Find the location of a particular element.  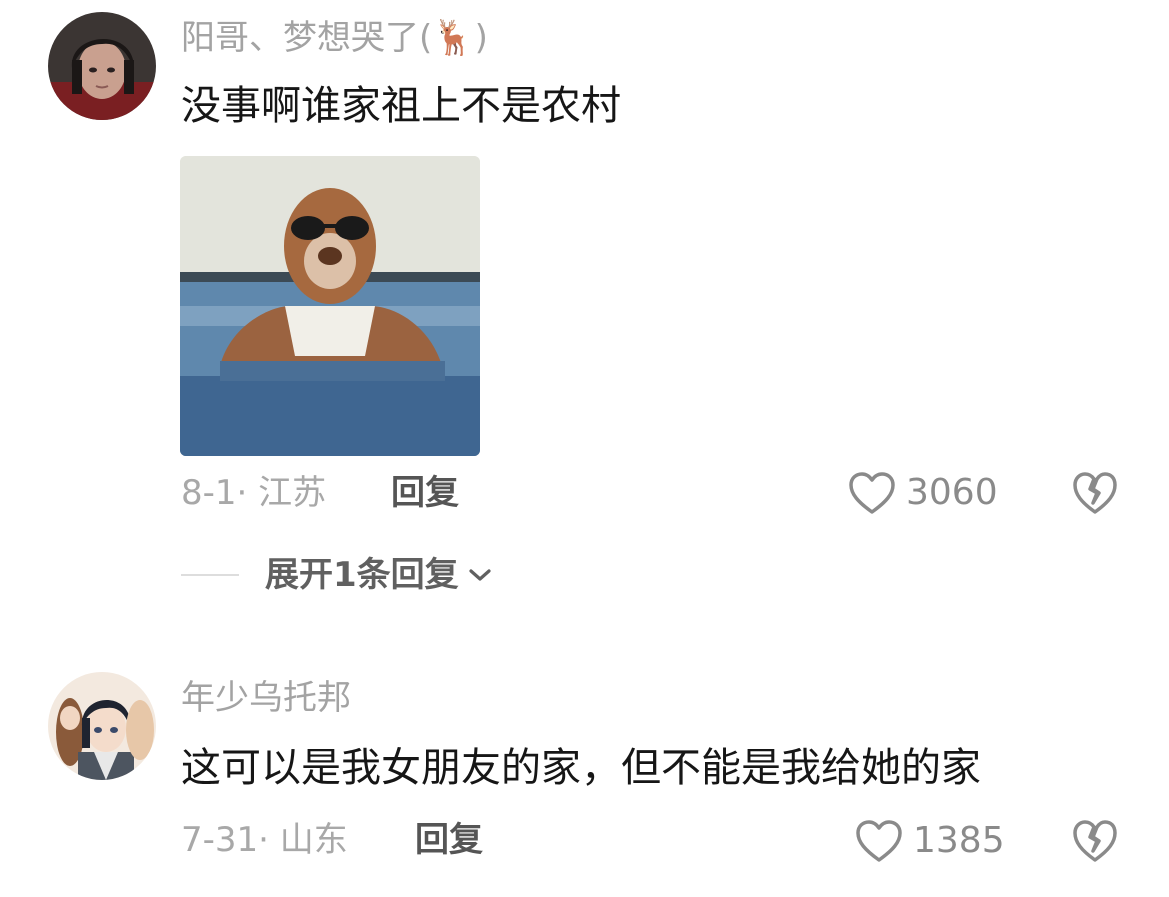

comment-text: 这可以是我女朋友的家，但不能是我给她的家 is located at coordinates (581, 768).